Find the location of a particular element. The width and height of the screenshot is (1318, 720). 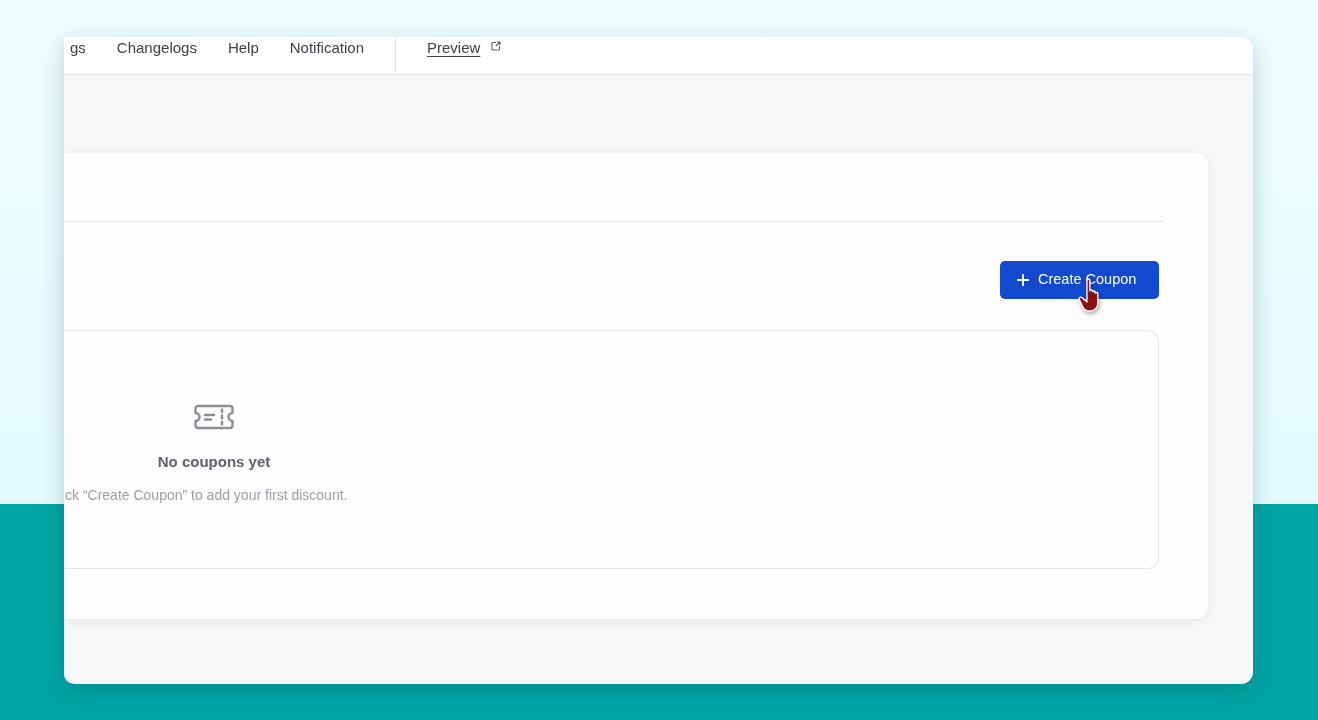

empty-state-message: ck “Create Coupon” to add your first discount. is located at coordinates (206, 495).